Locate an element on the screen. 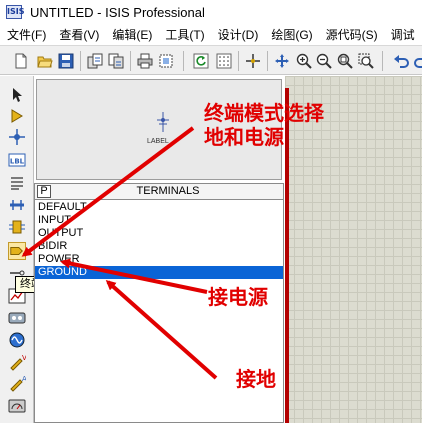 This screenshot has height=423, width=422. export-section-icon is located at coordinates (116, 61).